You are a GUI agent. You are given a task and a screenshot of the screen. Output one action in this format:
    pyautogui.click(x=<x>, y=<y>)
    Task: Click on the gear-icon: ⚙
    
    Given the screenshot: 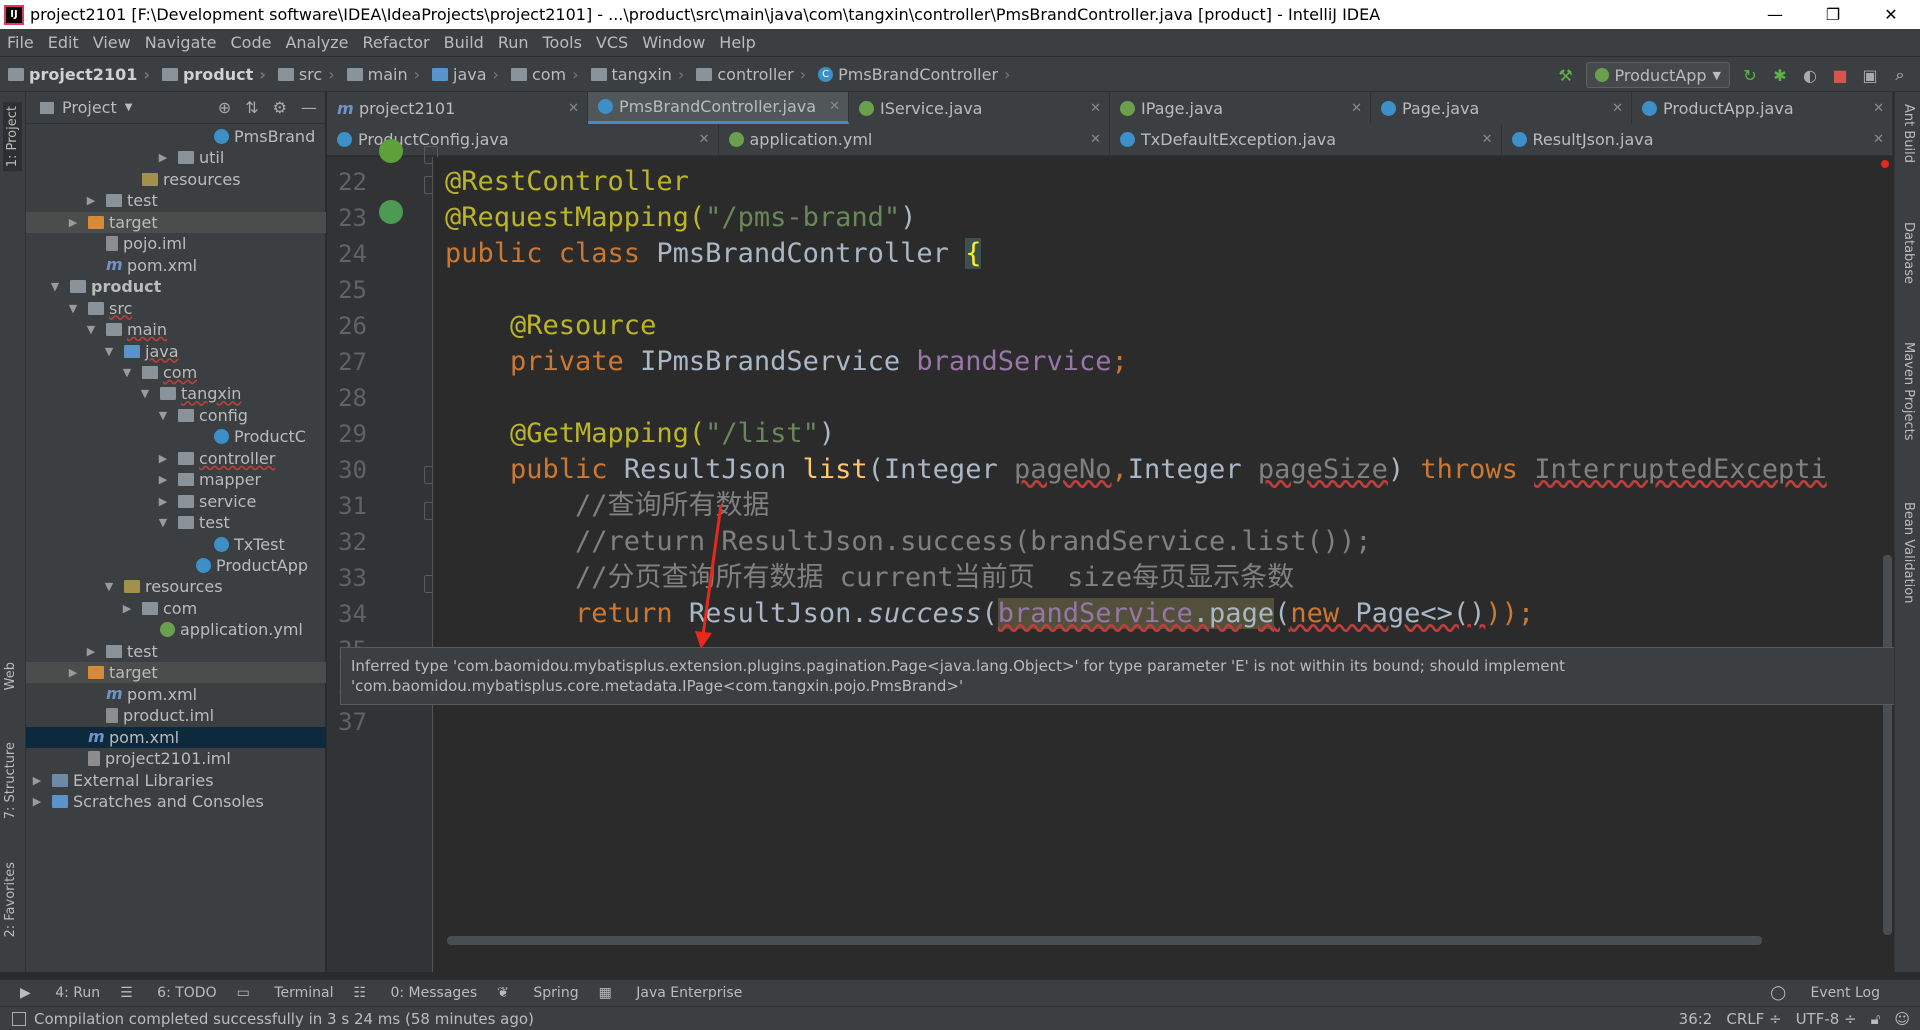 What is the action you would take?
    pyautogui.click(x=280, y=107)
    